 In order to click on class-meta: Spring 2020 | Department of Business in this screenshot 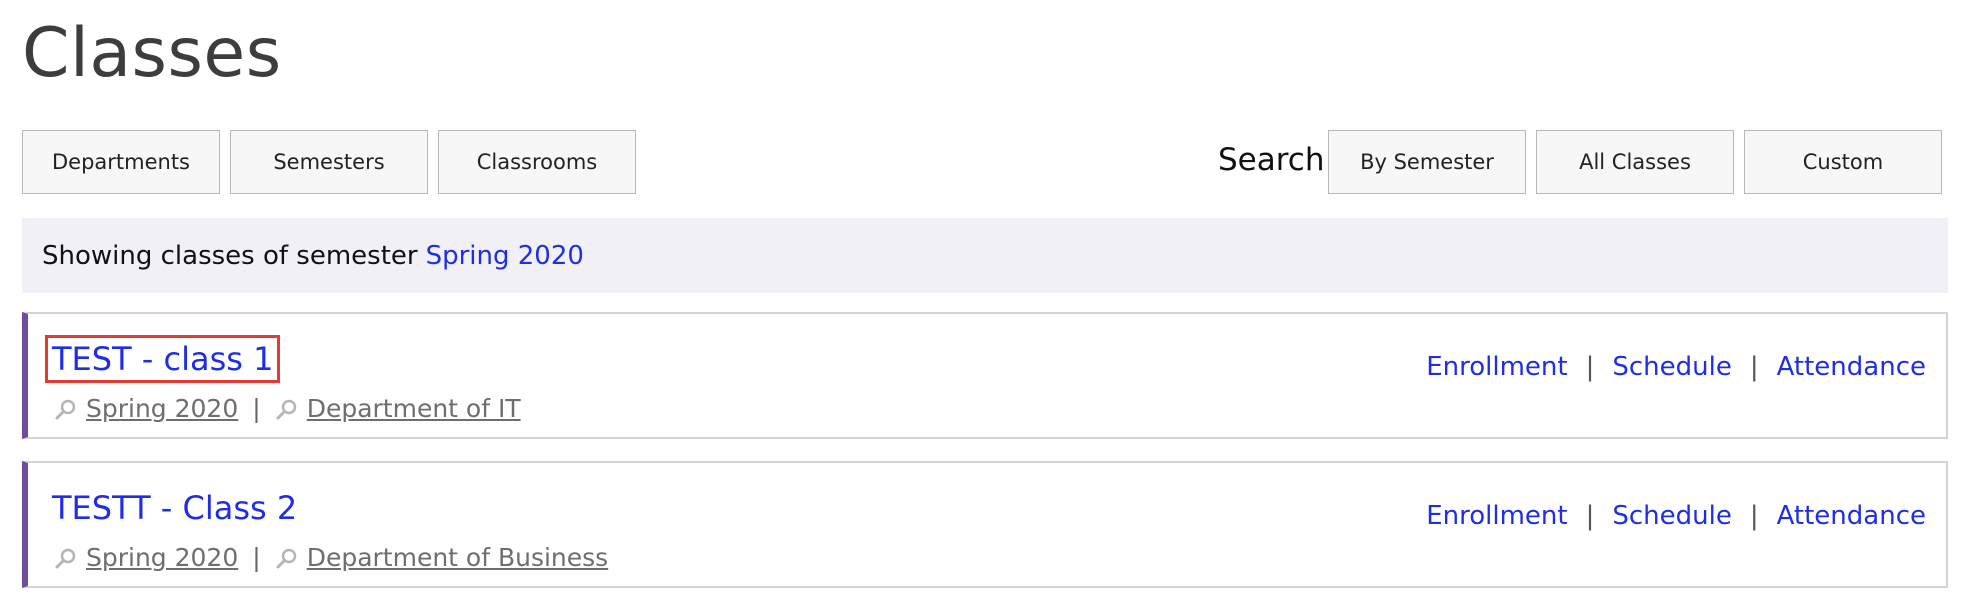, I will do `click(331, 557)`.